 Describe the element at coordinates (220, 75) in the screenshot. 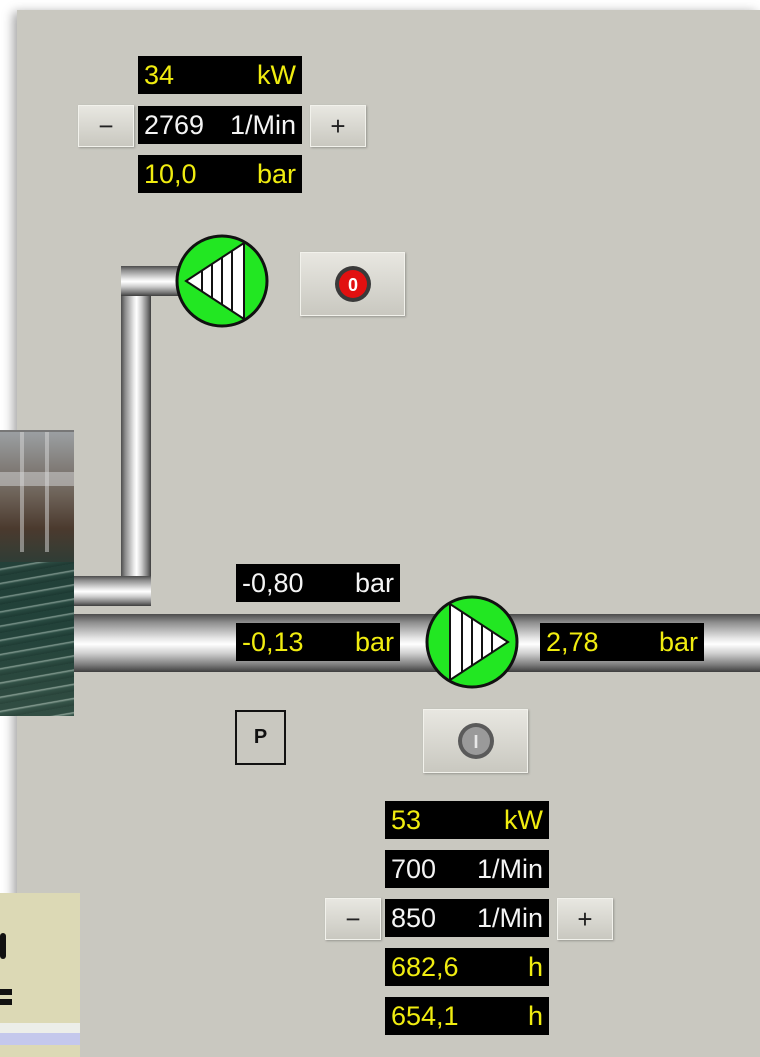

I see `top-power-display: 34 kW` at that location.